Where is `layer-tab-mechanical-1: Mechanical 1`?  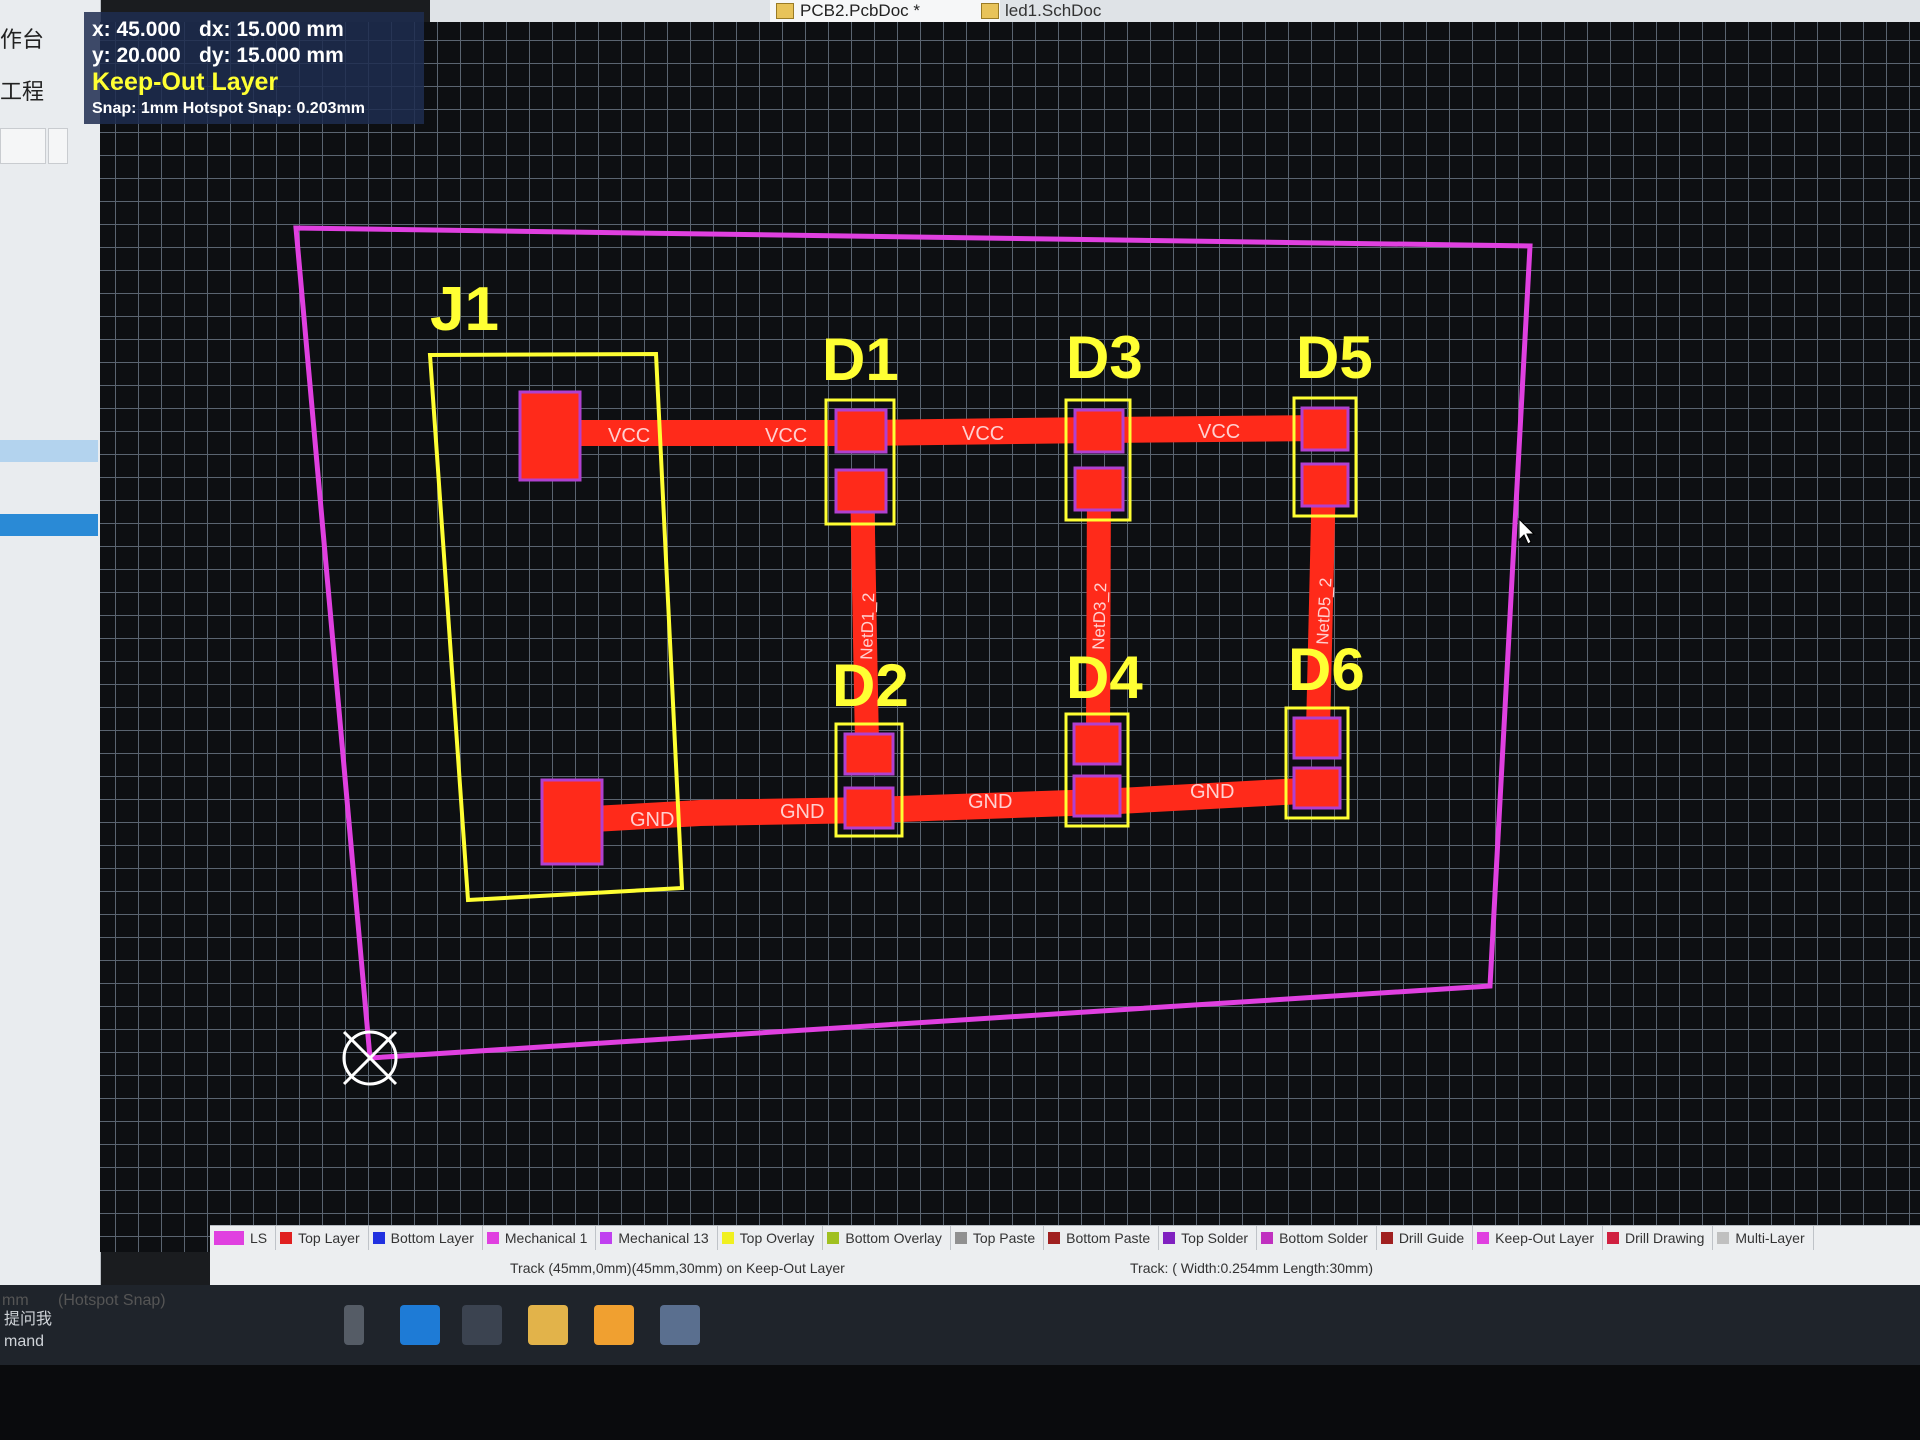
layer-tab-mechanical-1: Mechanical 1 is located at coordinates (540, 1238).